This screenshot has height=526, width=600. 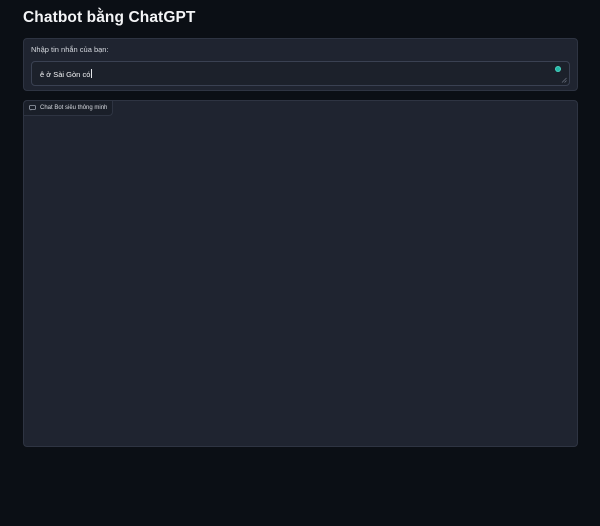 What do you see at coordinates (74, 108) in the screenshot?
I see `chatbot-label-text: Chat Bot siêu thông minh` at bounding box center [74, 108].